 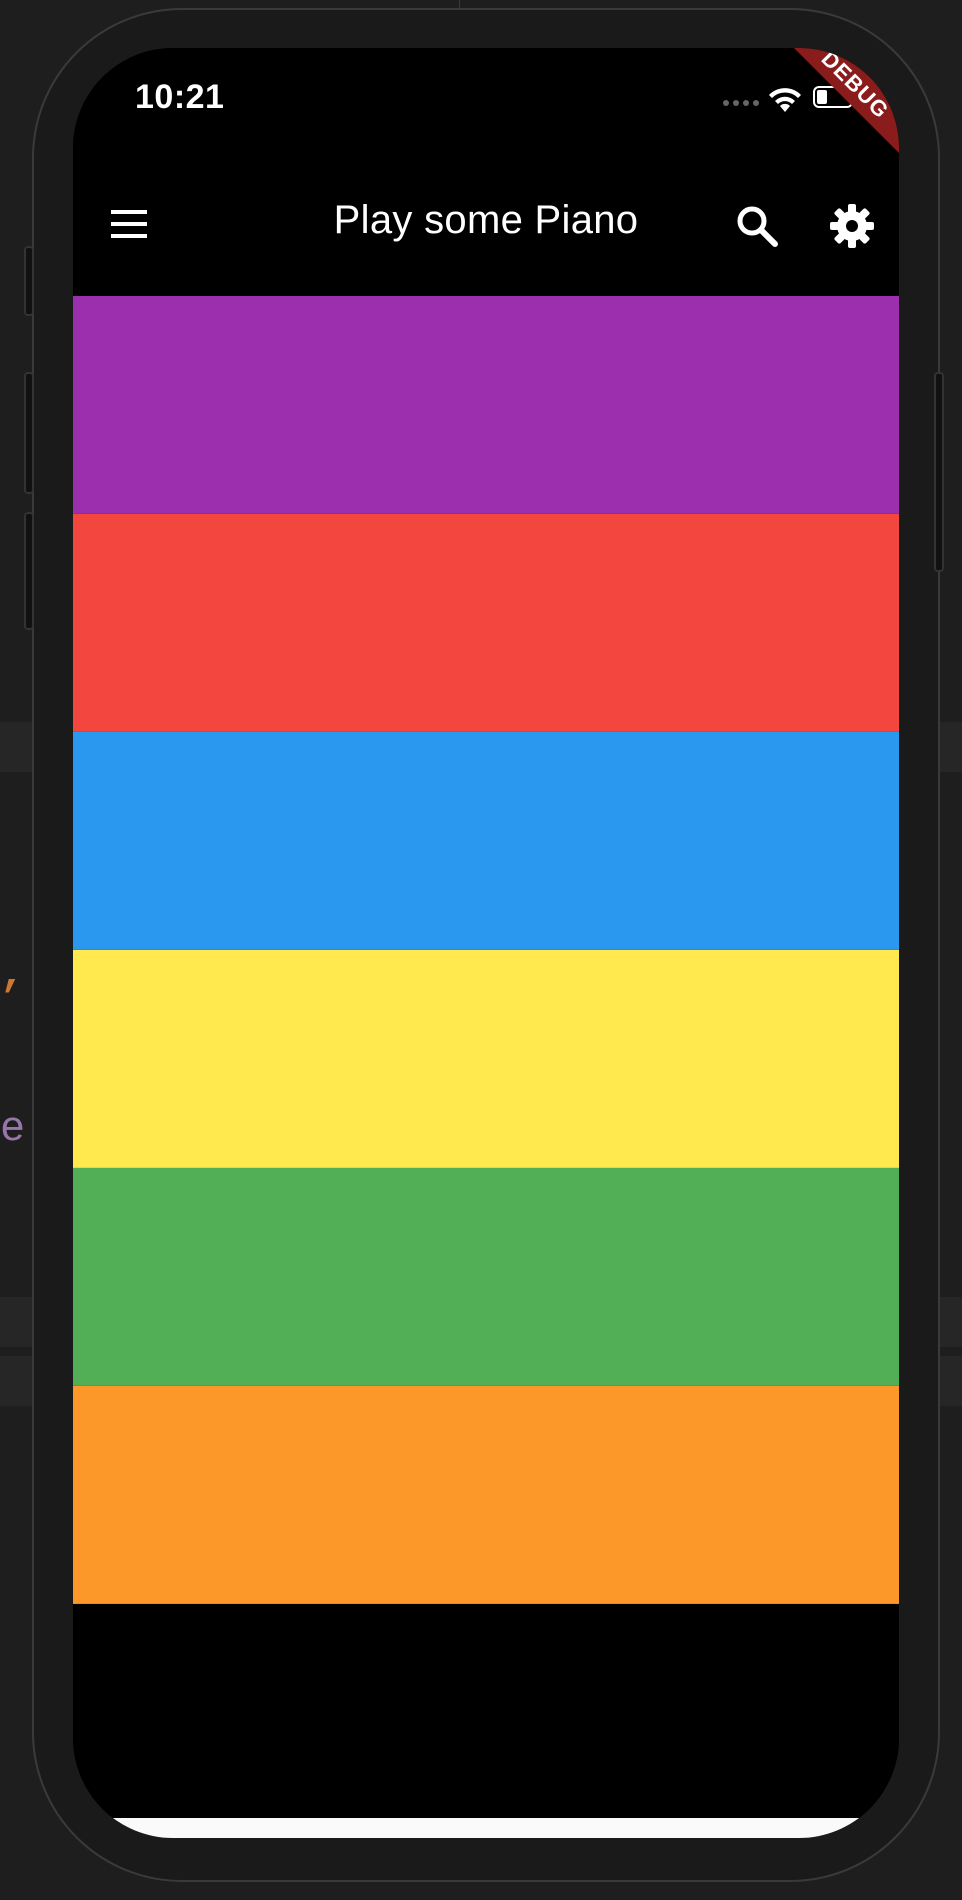 What do you see at coordinates (486, 1828) in the screenshot?
I see `home-bar-area` at bounding box center [486, 1828].